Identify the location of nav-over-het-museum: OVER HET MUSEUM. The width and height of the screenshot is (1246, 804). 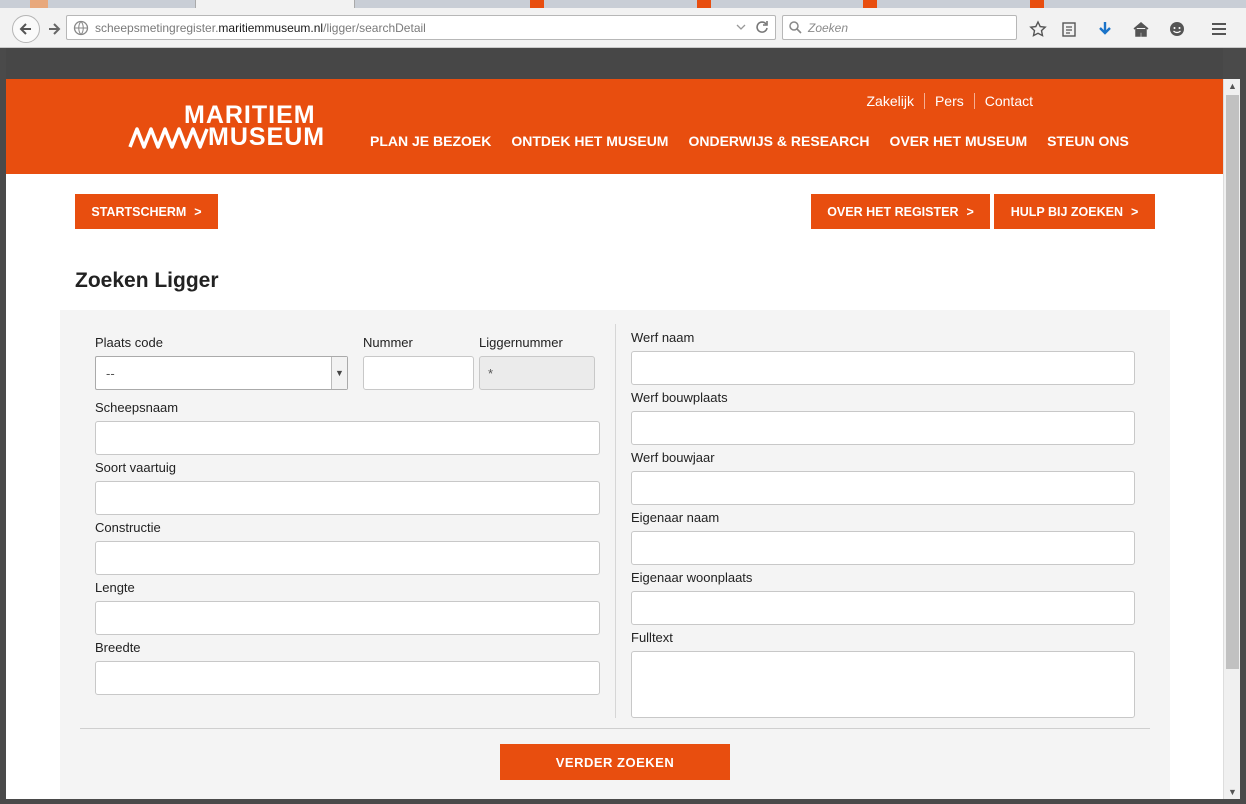
(958, 141).